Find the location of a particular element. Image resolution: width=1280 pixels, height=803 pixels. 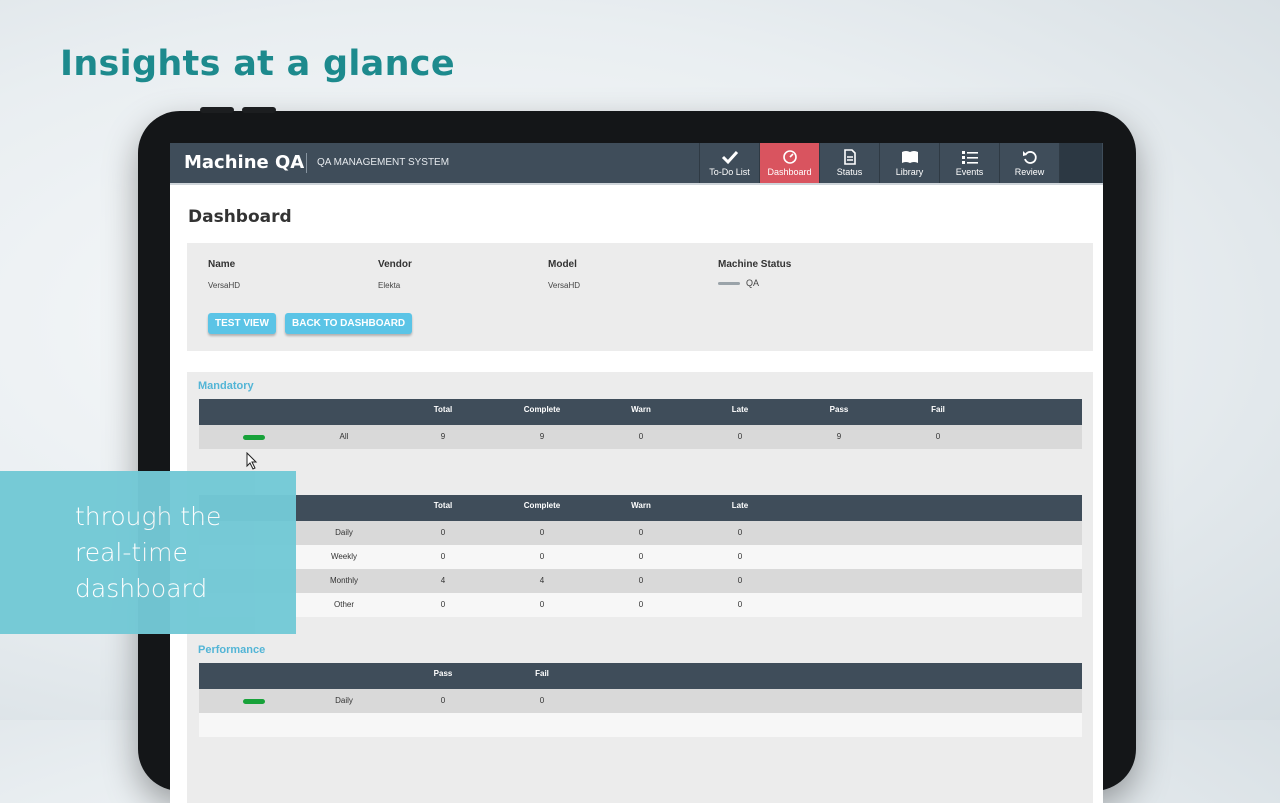

undo-icon is located at coordinates (1030, 157).